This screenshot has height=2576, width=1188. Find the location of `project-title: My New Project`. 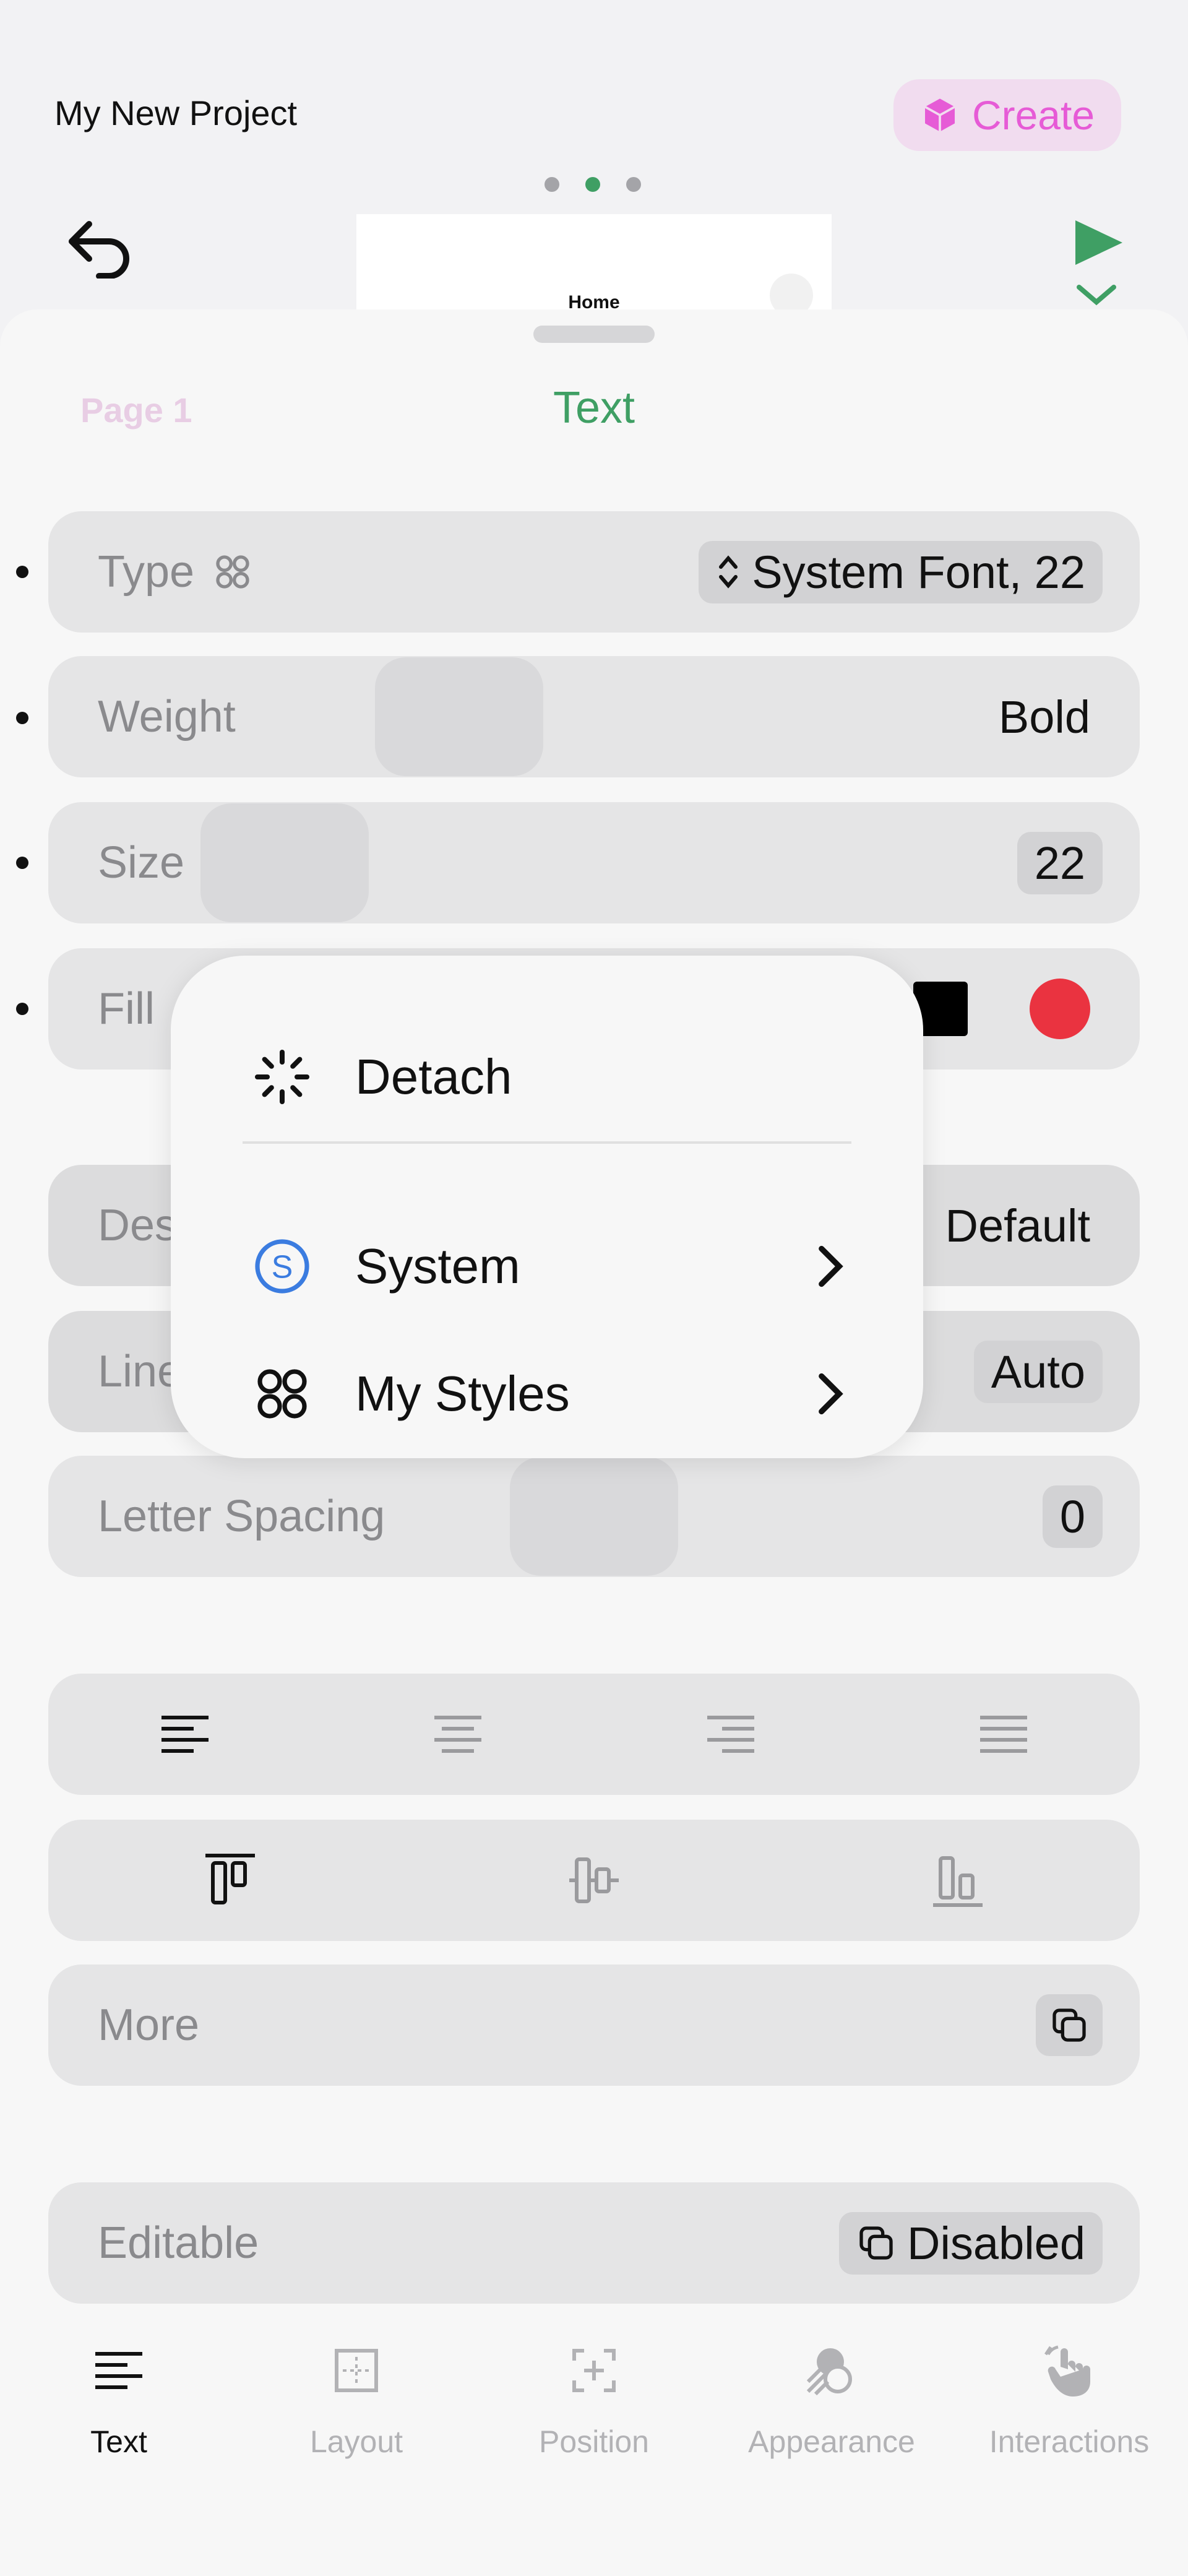

project-title: My New Project is located at coordinates (175, 113).